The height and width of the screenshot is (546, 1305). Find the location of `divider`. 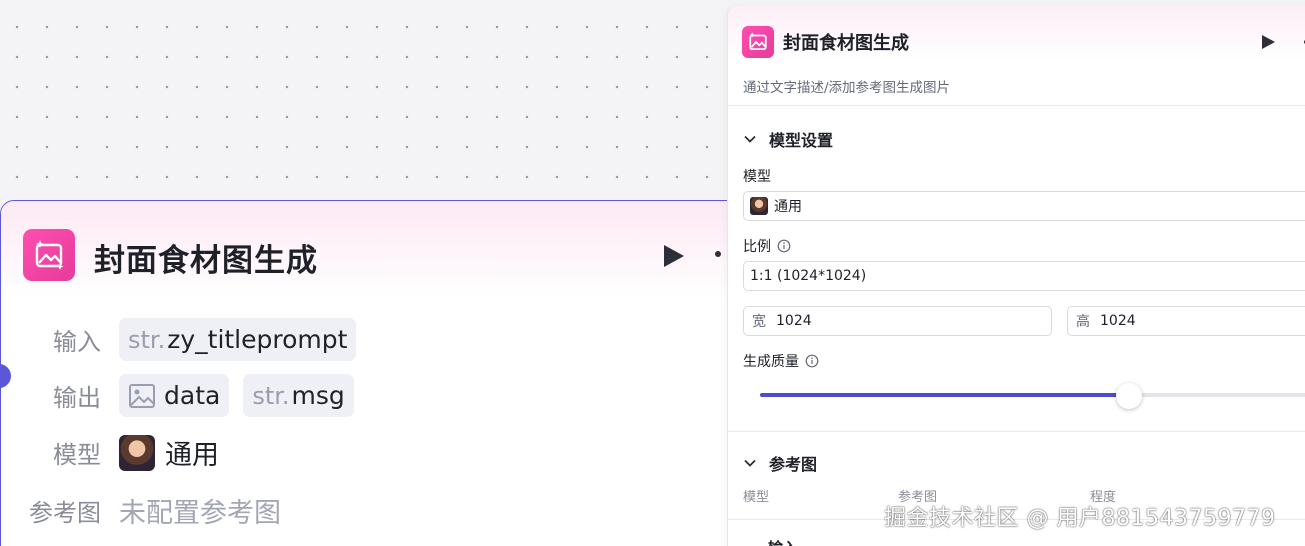

divider is located at coordinates (1016, 431).